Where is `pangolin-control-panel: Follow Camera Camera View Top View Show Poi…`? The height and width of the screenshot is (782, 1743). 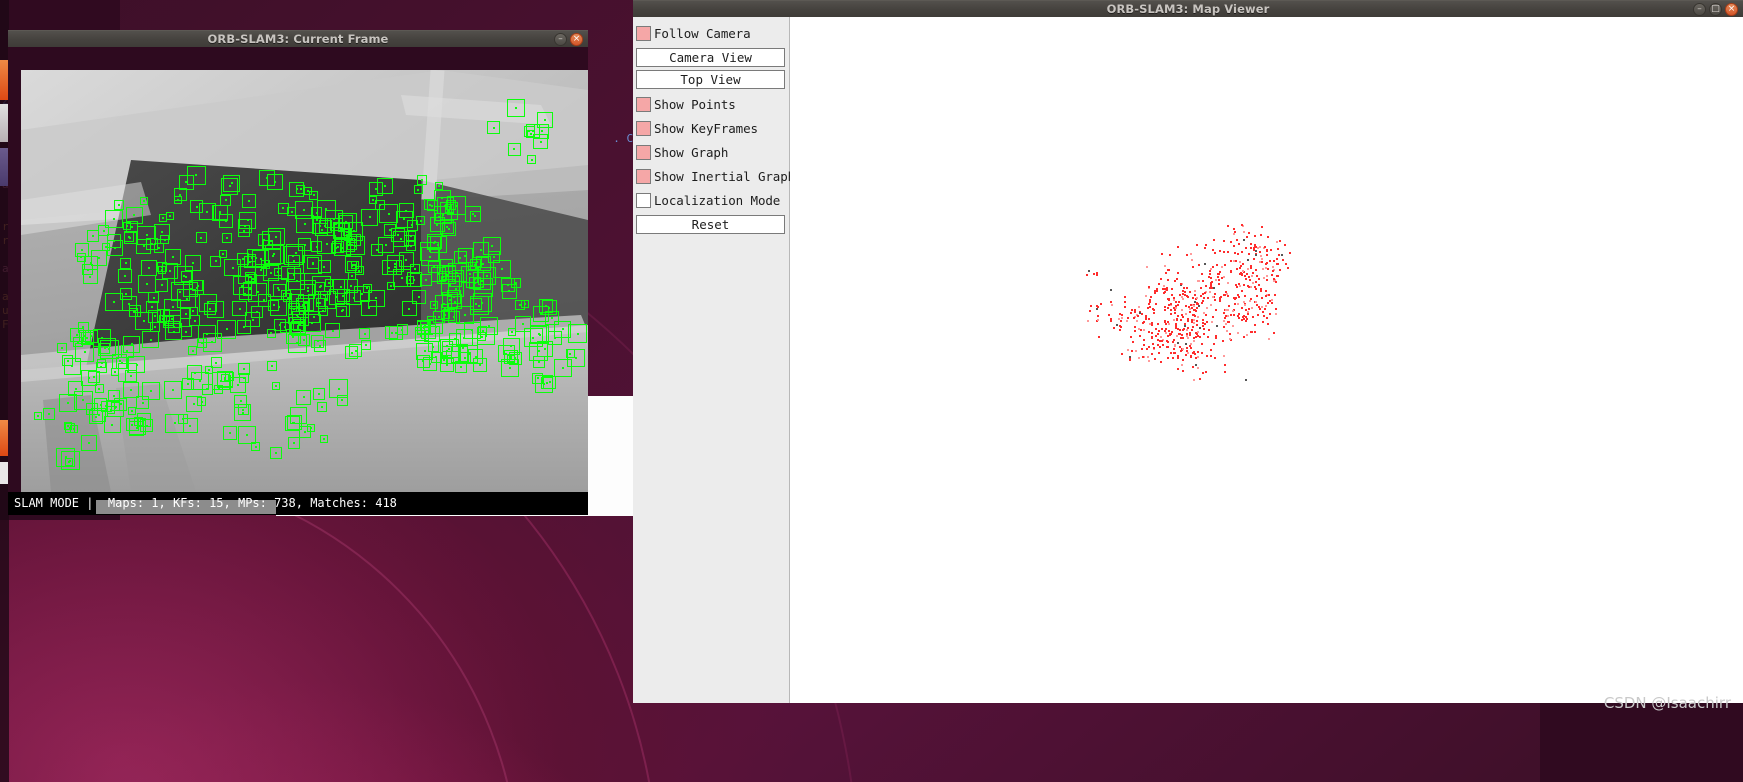 pangolin-control-panel: Follow Camera Camera View Top View Show Poi… is located at coordinates (714, 360).